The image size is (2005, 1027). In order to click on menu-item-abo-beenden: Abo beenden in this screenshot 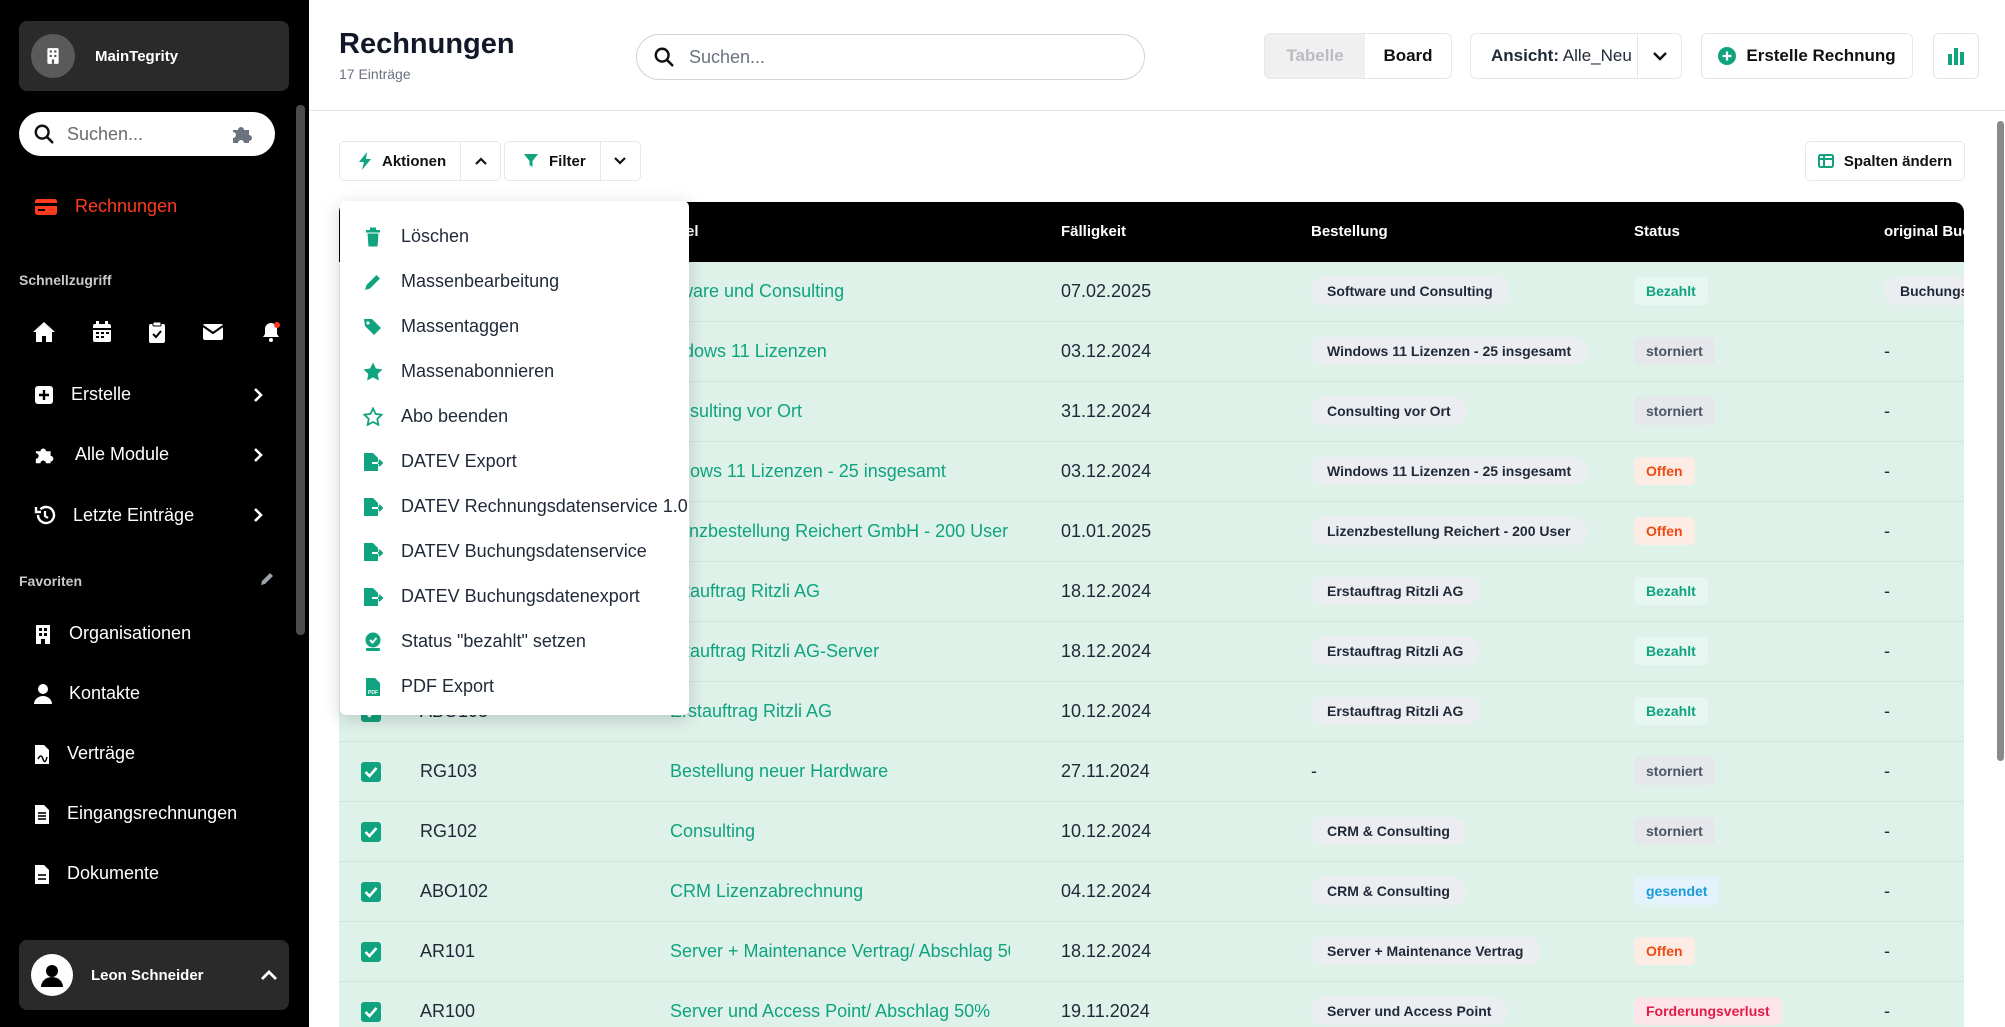, I will do `click(514, 416)`.